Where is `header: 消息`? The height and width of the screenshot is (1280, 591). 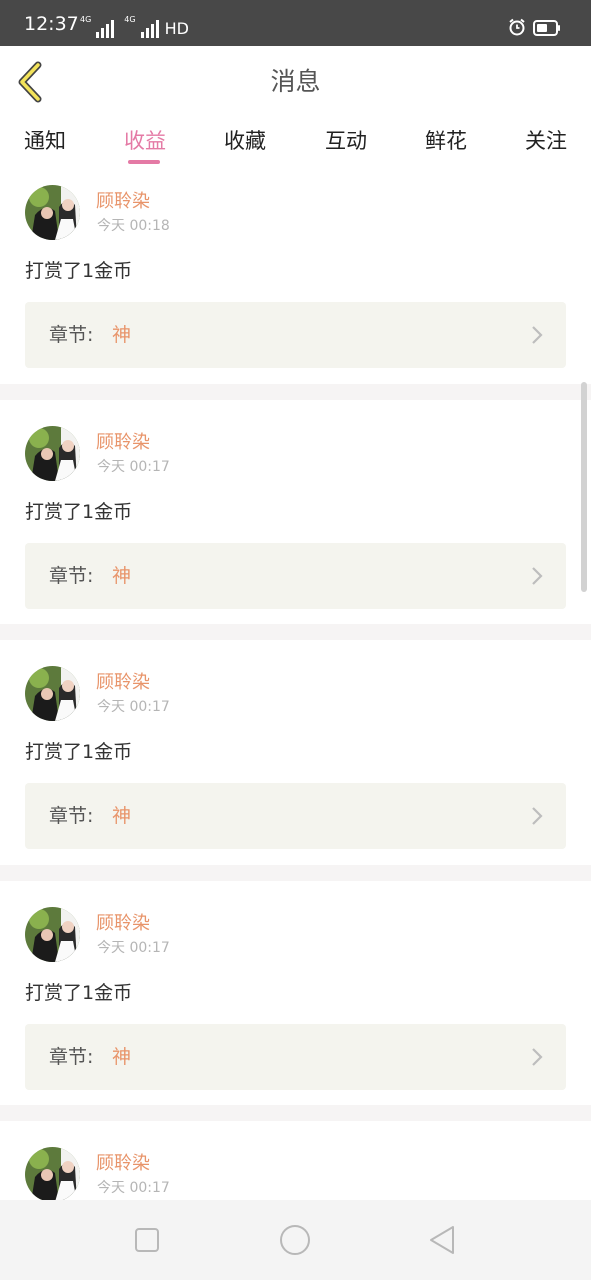 header: 消息 is located at coordinates (295, 82).